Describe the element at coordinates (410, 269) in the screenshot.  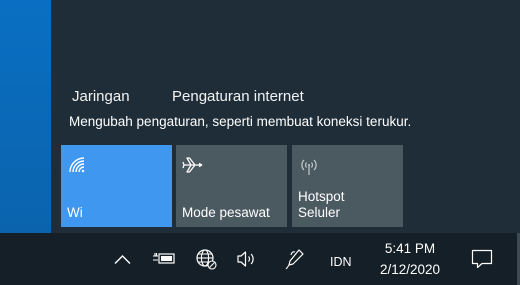
I see `clock-date: 2/12/2020` at that location.